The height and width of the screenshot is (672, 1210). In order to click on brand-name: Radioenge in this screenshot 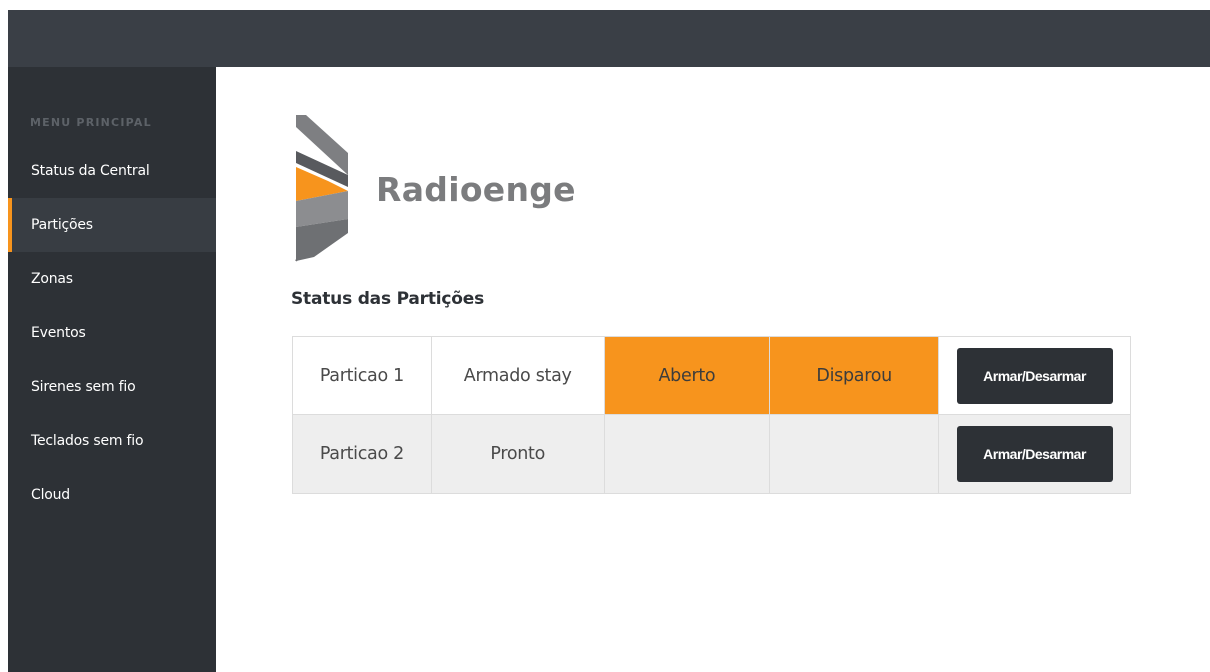, I will do `click(476, 189)`.